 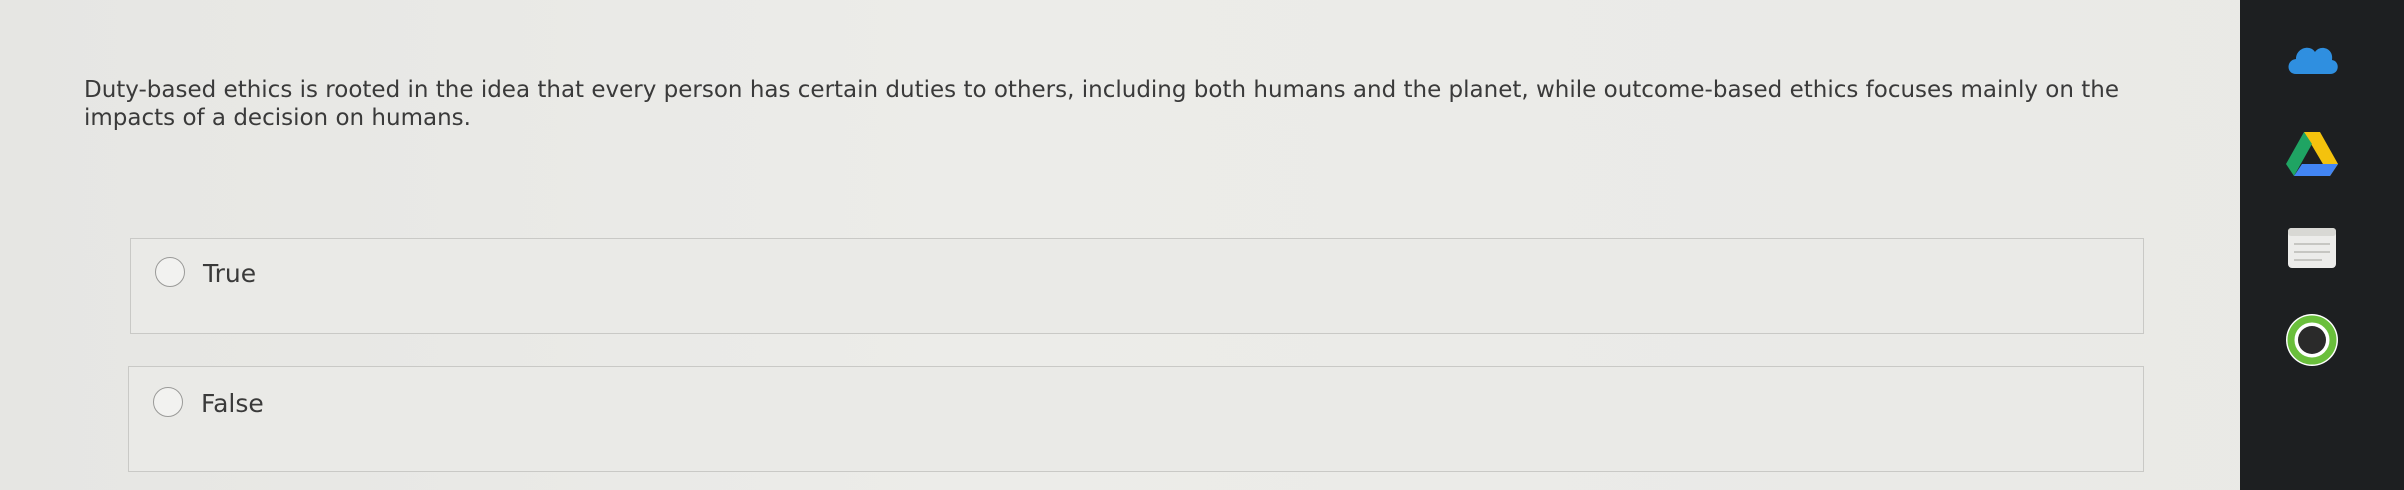 I want to click on cloud-icon, so click(x=2312, y=60).